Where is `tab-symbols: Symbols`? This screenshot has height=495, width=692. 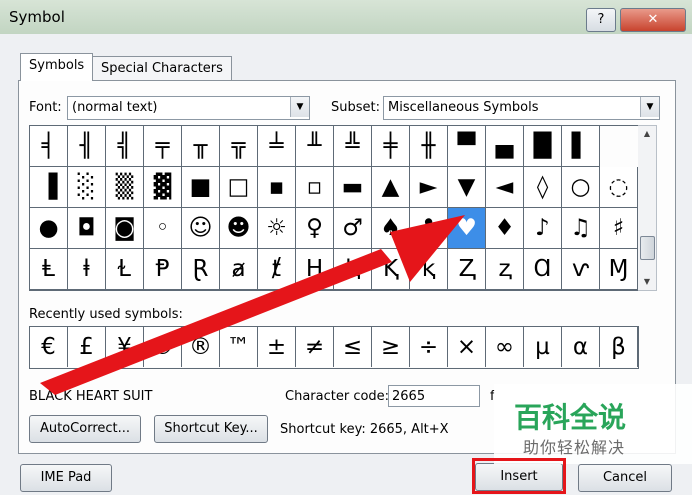
tab-symbols: Symbols is located at coordinates (57, 67).